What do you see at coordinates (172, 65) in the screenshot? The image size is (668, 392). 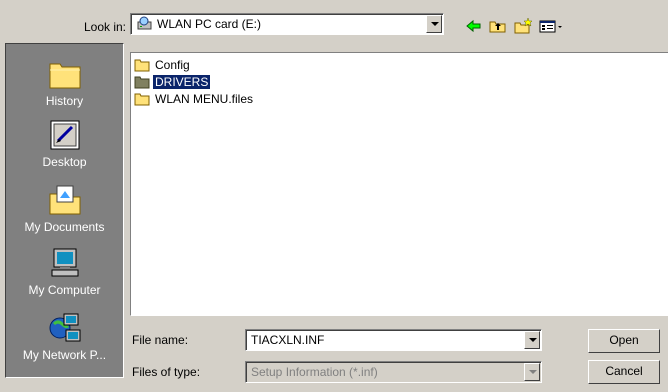 I see `file-name: Config` at bounding box center [172, 65].